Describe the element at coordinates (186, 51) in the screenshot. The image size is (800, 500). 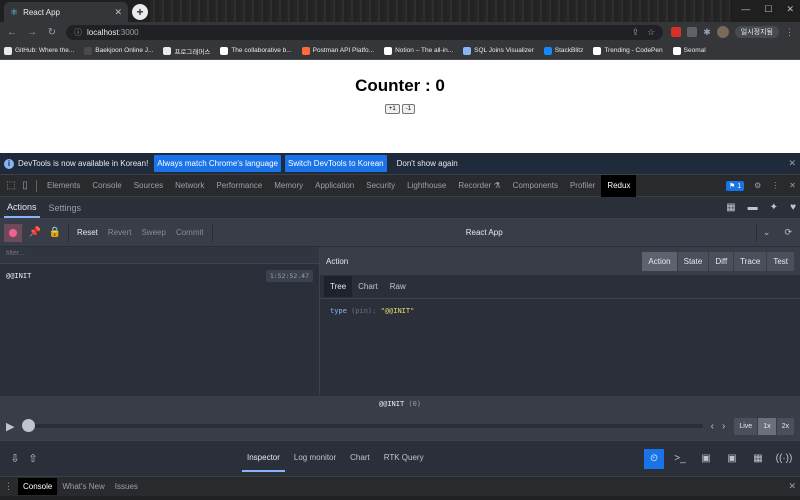
I see `bookmark-item: 프로그래머스` at that location.